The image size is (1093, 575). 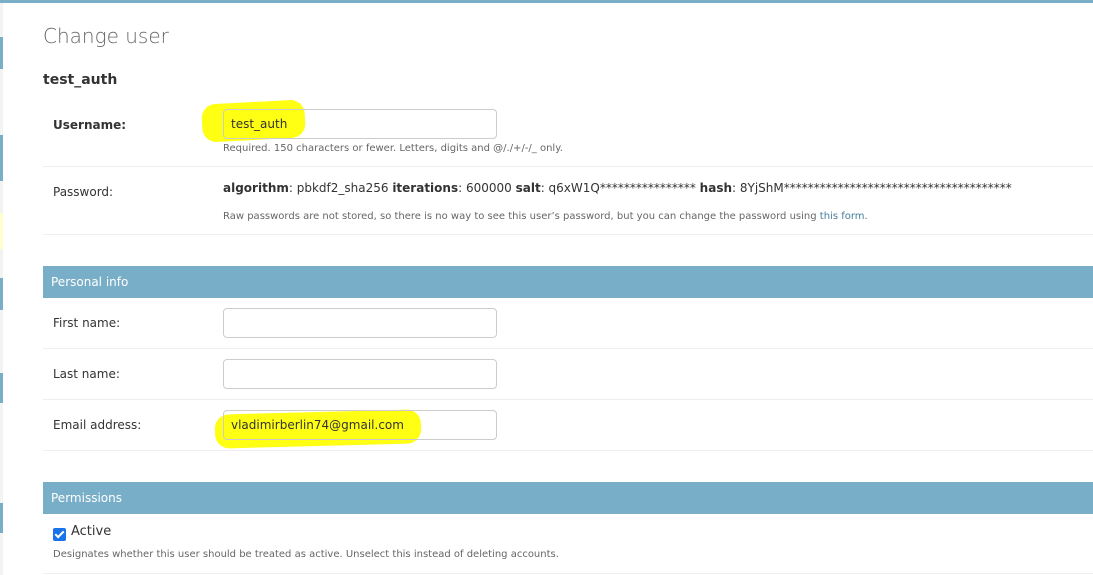 I want to click on first-name-row: First name:, so click(x=568, y=323).